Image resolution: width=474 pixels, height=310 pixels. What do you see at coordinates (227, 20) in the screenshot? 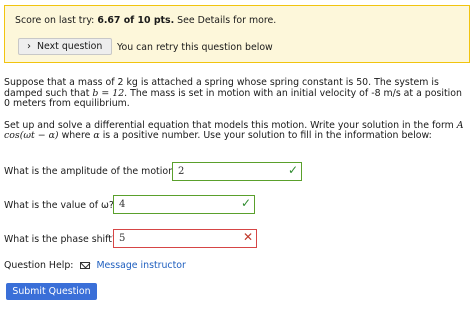
I see `score-suffix: See Details for more.` at bounding box center [227, 20].